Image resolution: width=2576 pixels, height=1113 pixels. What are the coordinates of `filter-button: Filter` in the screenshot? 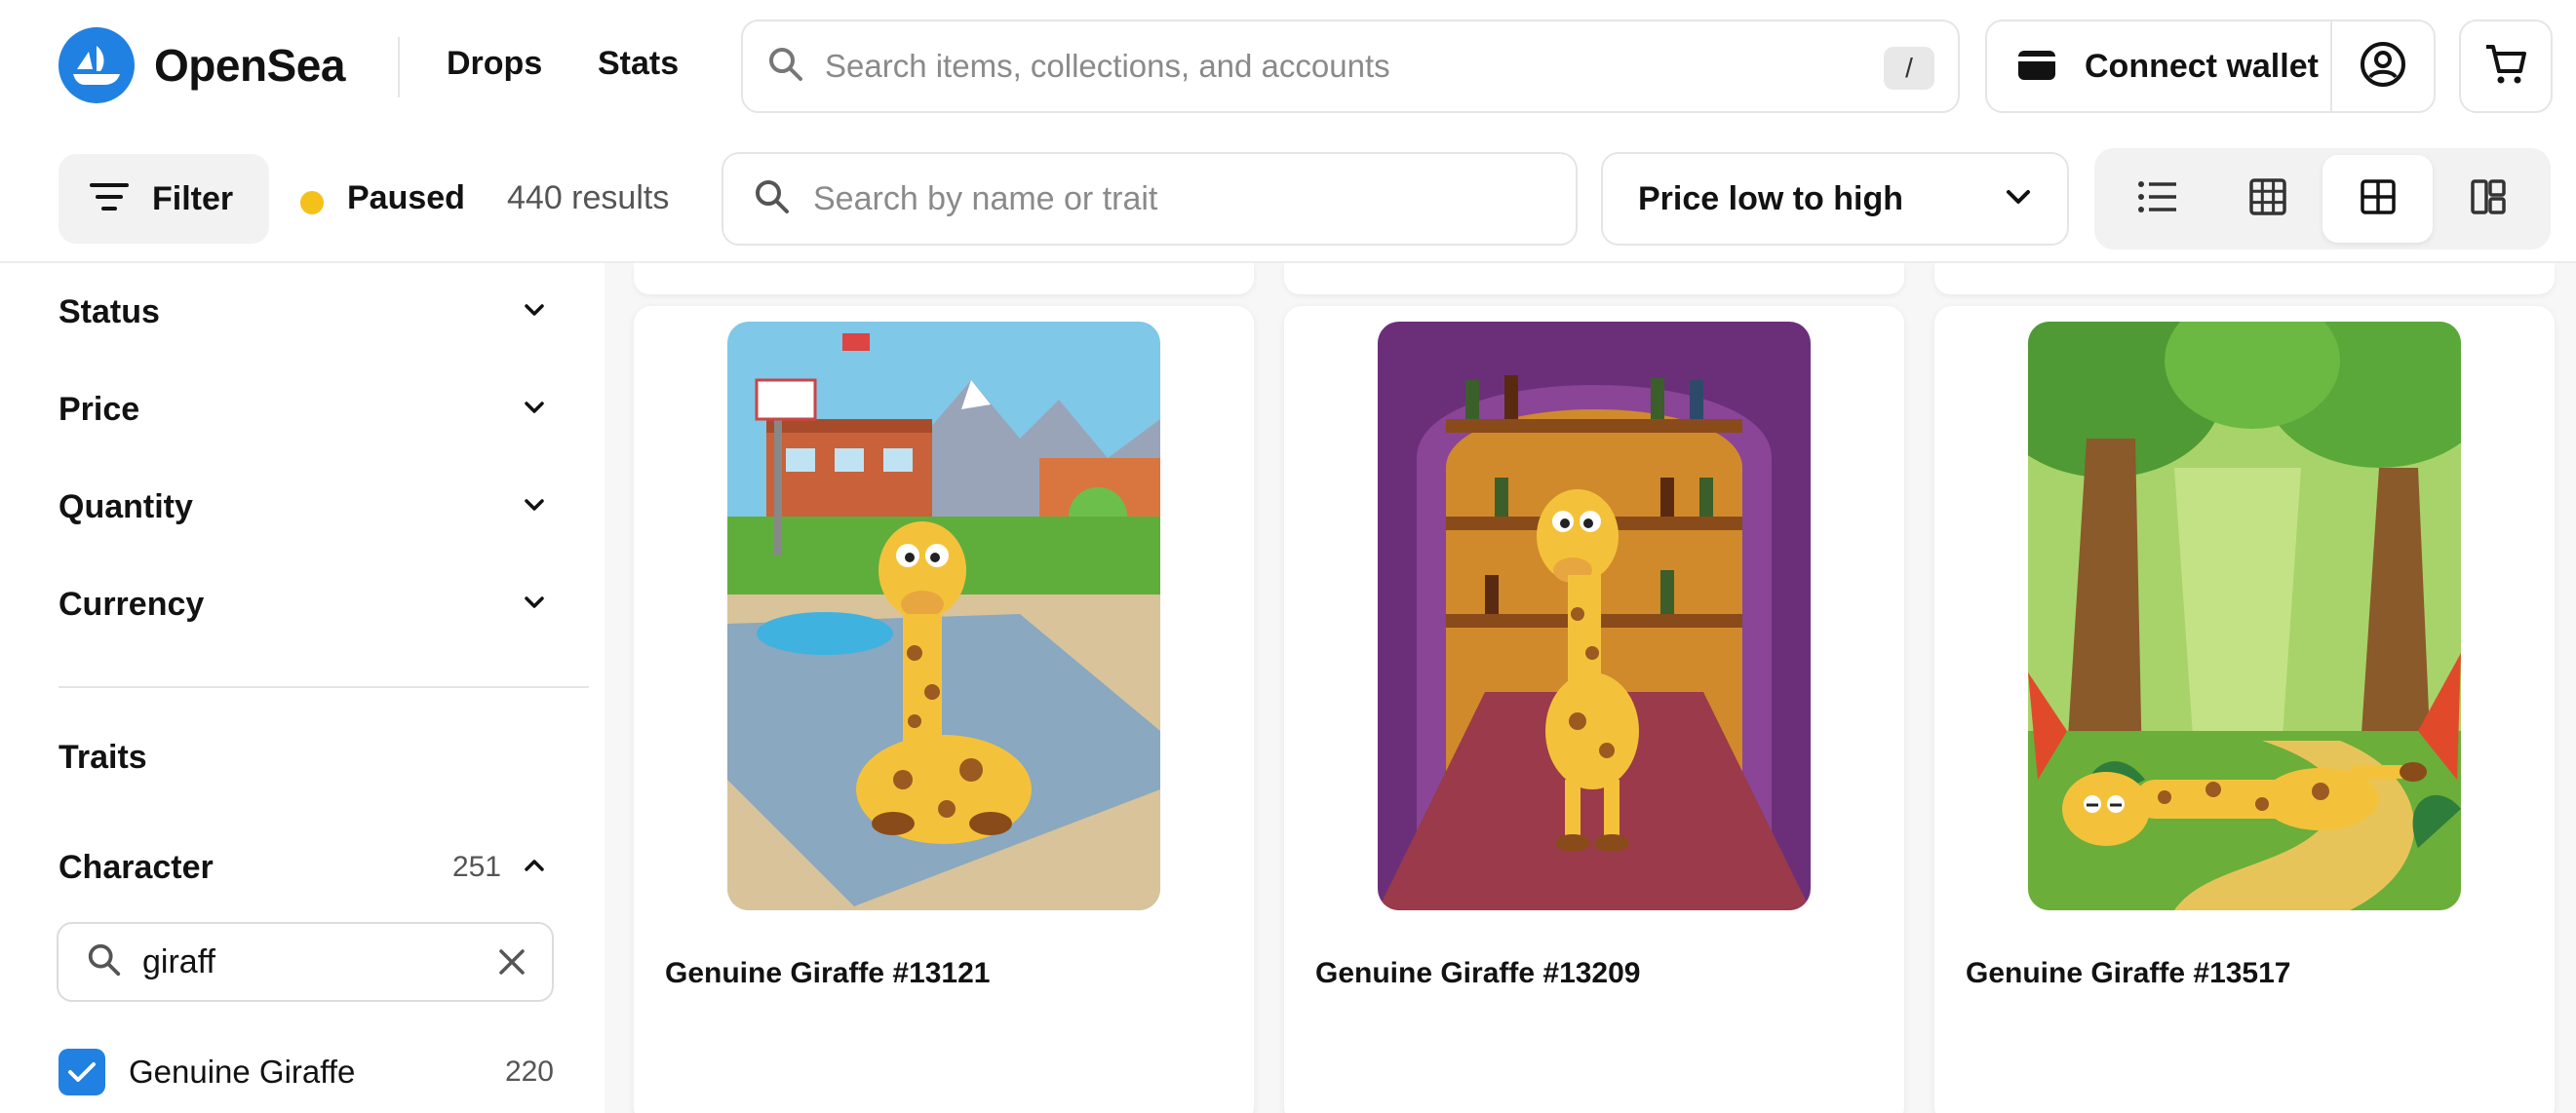 It's located at (164, 199).